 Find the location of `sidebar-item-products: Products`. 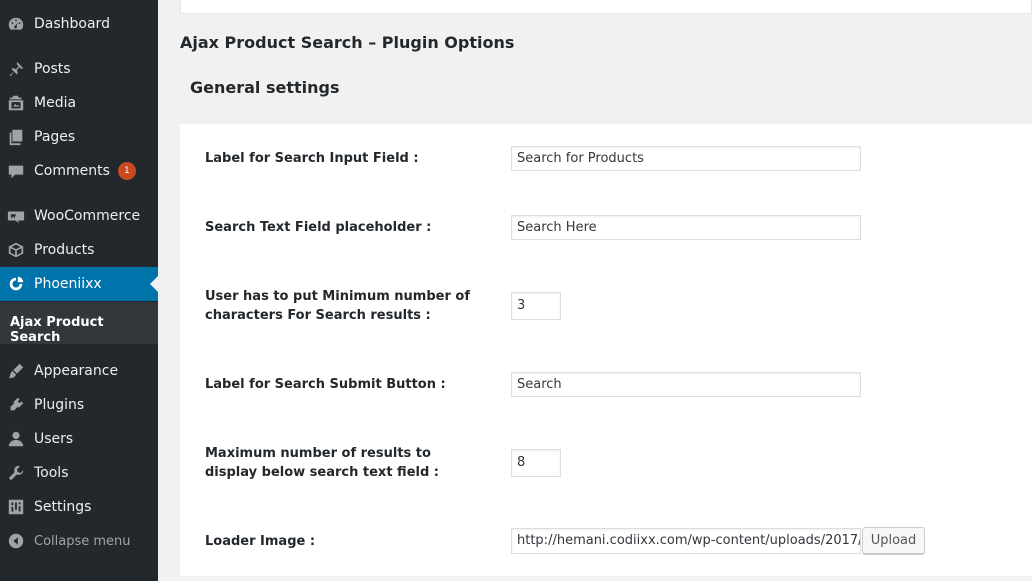

sidebar-item-products: Products is located at coordinates (79, 250).